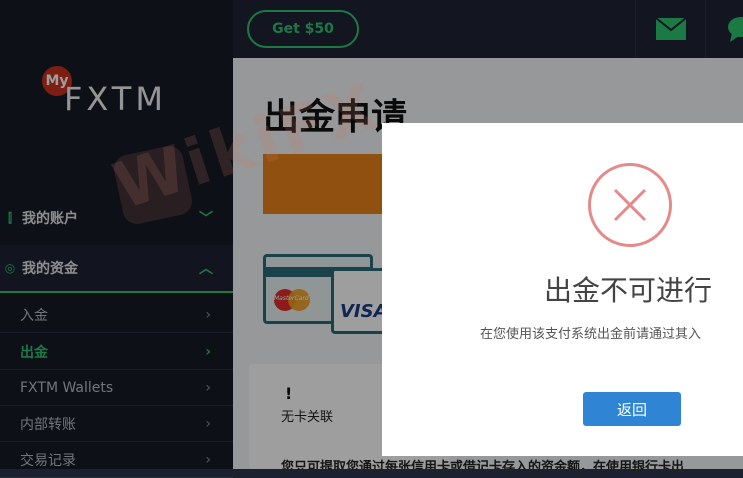 This screenshot has height=478, width=743. Describe the element at coordinates (153, 185) in the screenshot. I see `watermark-logo-icon` at that location.